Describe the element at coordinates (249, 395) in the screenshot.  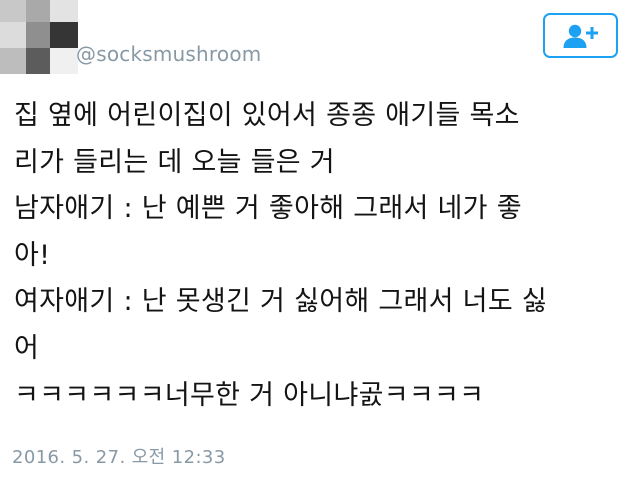
I see `tweet-text-line: ㅋㅋㅋㅋㅋㅋ너무한 거 아니냐곬ㅋㅋㅋㅋ` at that location.